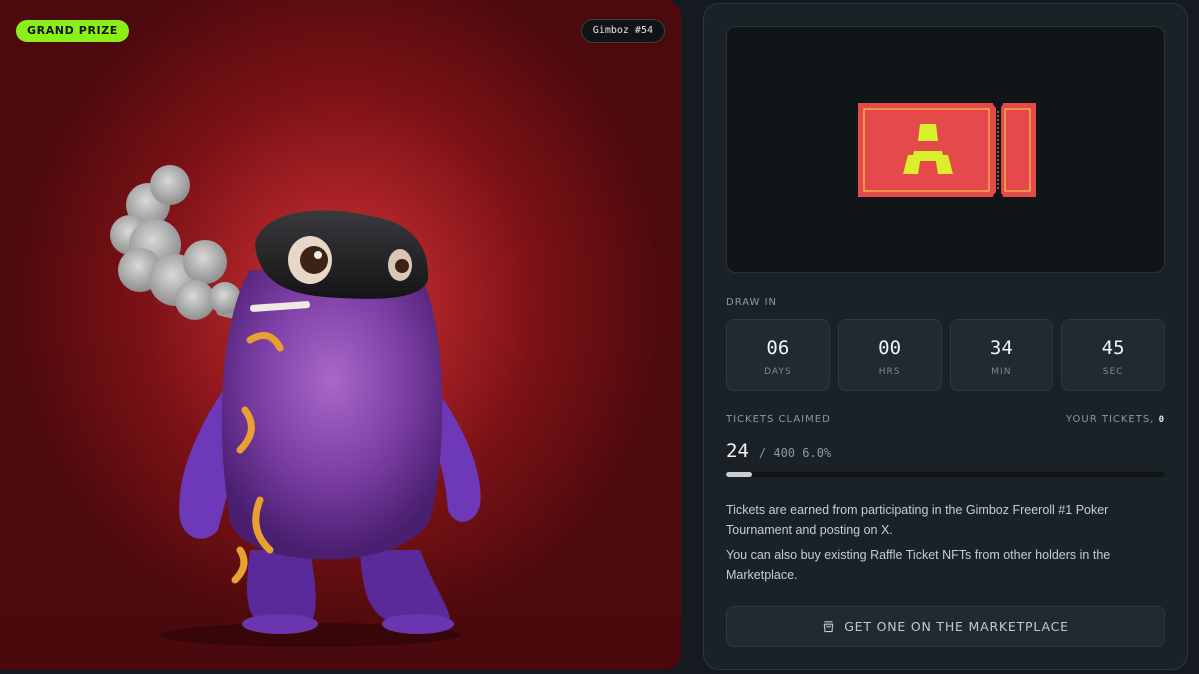 This screenshot has height=674, width=1199. I want to click on countdown-minutes-value: 34, so click(1001, 348).